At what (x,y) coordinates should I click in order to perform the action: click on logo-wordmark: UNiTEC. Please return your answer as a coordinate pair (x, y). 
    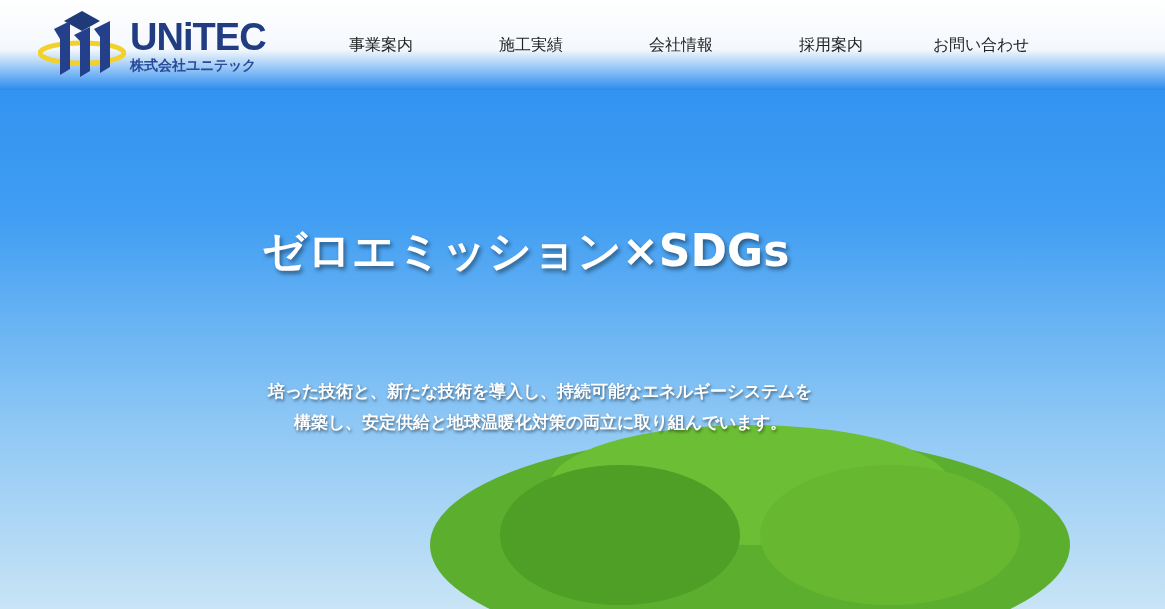
    Looking at the image, I should click on (198, 37).